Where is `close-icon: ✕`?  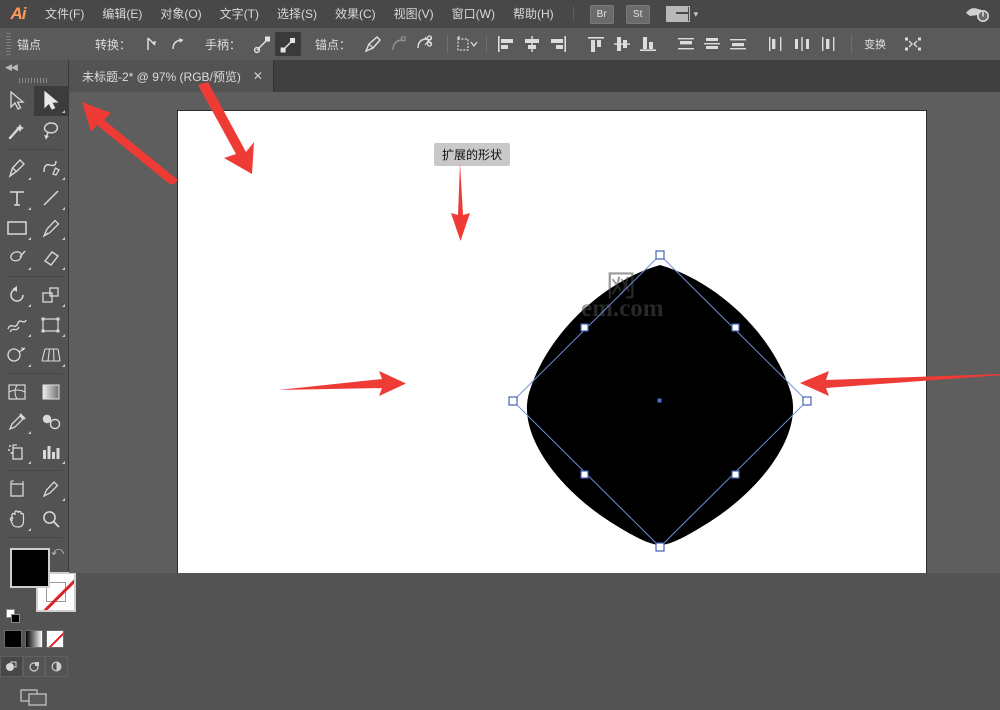
close-icon: ✕ is located at coordinates (258, 76).